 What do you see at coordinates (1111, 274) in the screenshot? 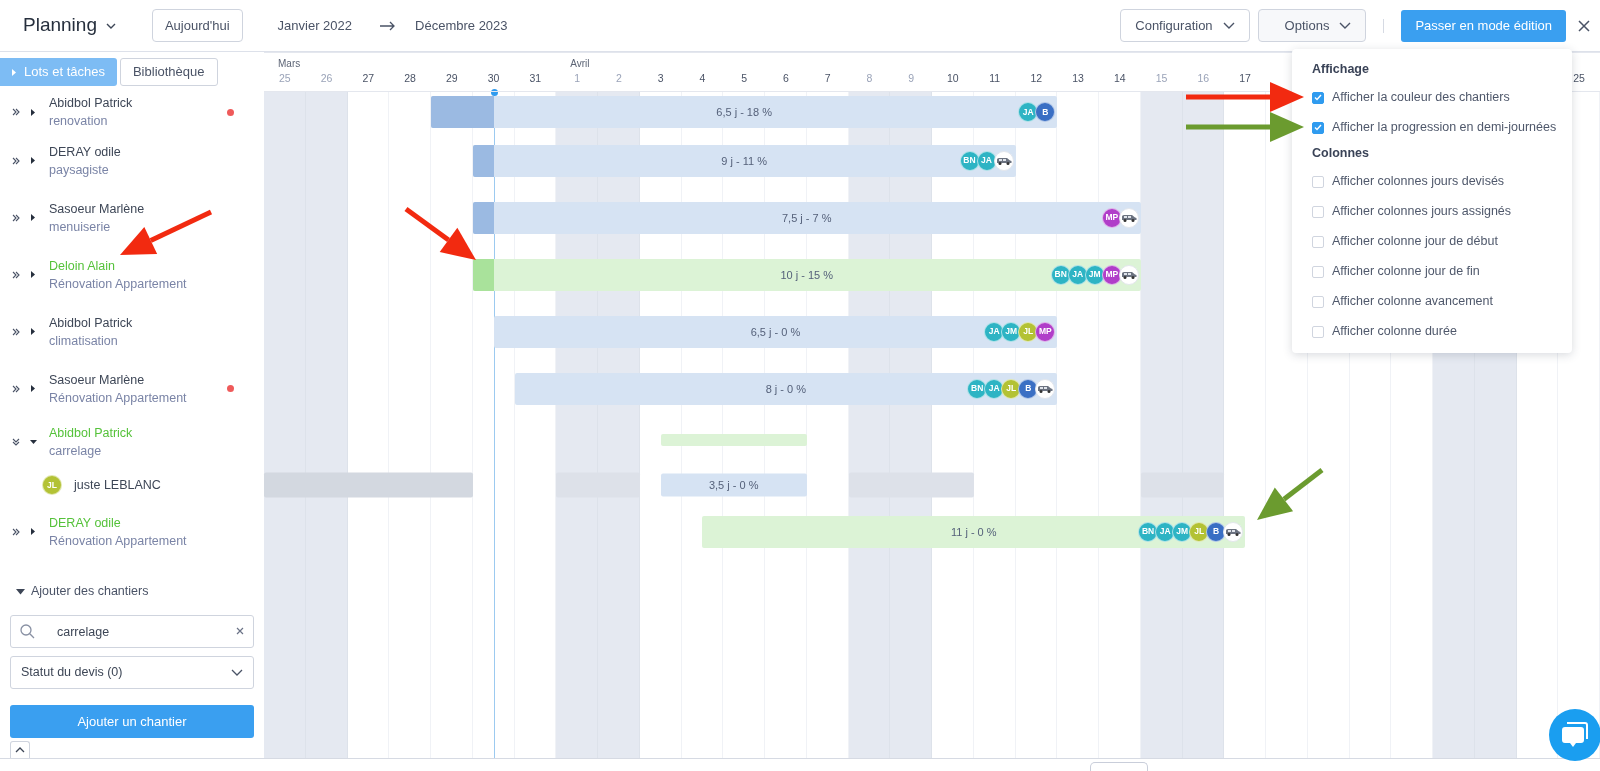
I see `avatar: MP` at bounding box center [1111, 274].